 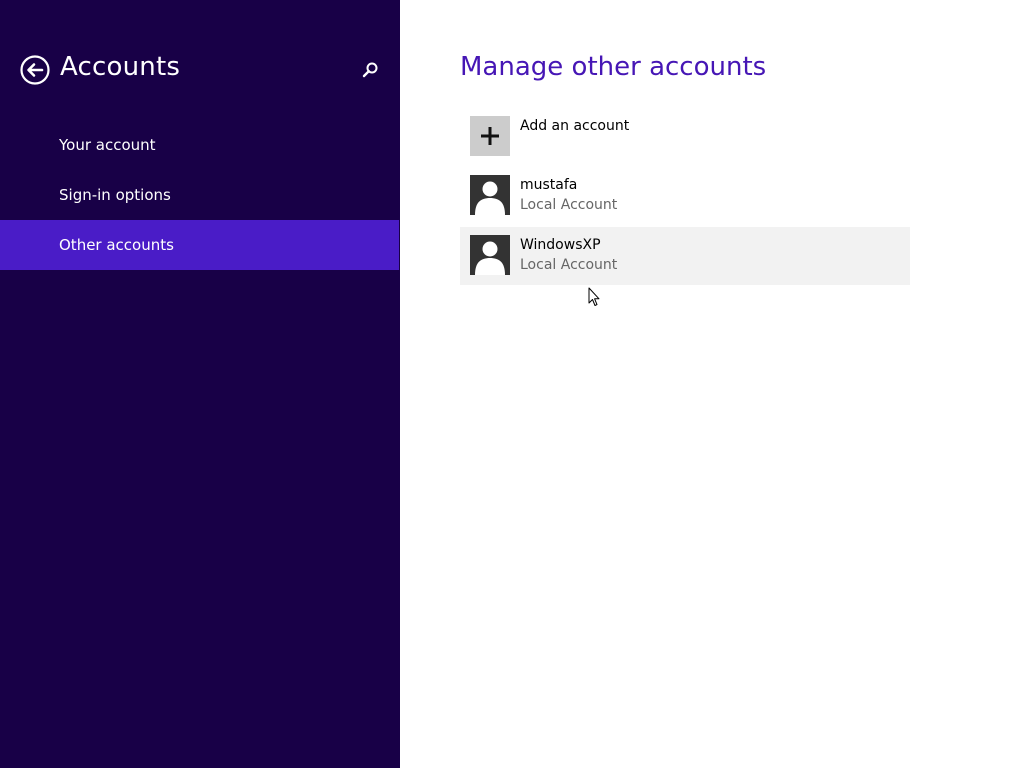 I want to click on account-item-mustafa: mustafa Local Account, so click(x=685, y=196).